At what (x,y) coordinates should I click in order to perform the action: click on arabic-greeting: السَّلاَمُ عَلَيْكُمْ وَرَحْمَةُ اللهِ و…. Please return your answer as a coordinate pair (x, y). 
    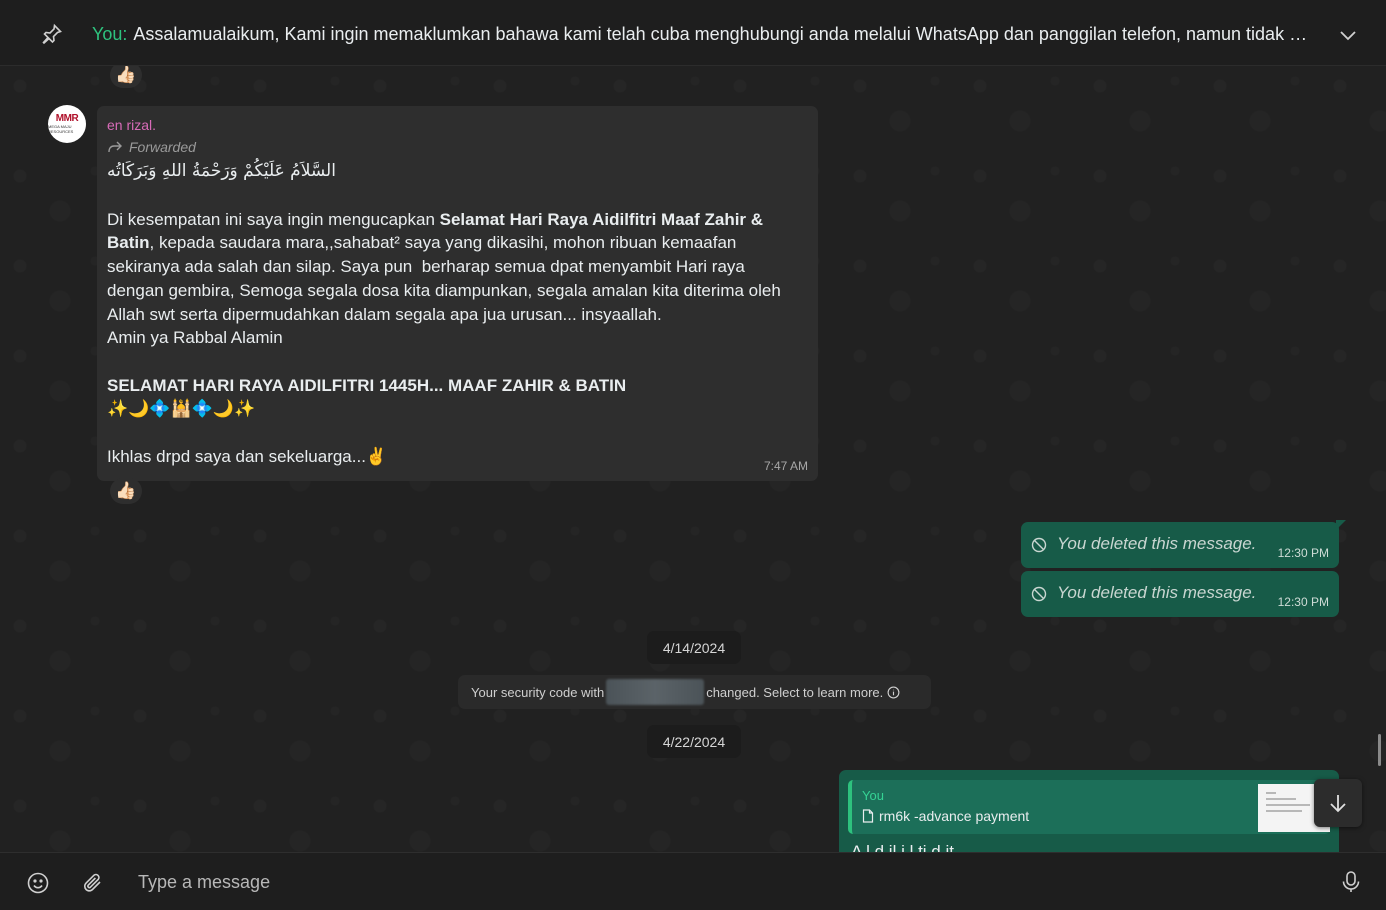
    Looking at the image, I should click on (221, 171).